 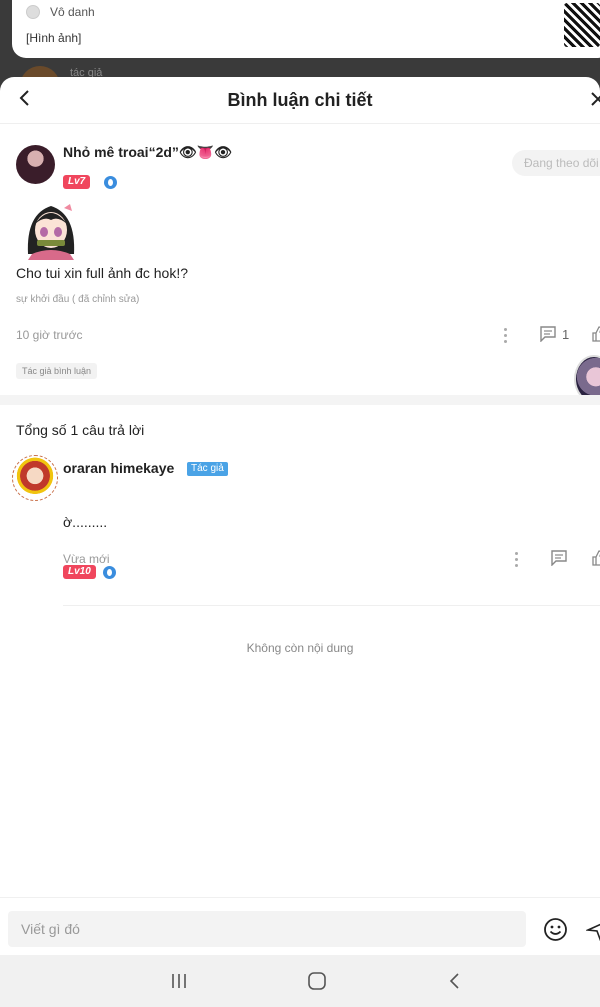 What do you see at coordinates (72, 12) in the screenshot?
I see `background-author-name: Vô danh` at bounding box center [72, 12].